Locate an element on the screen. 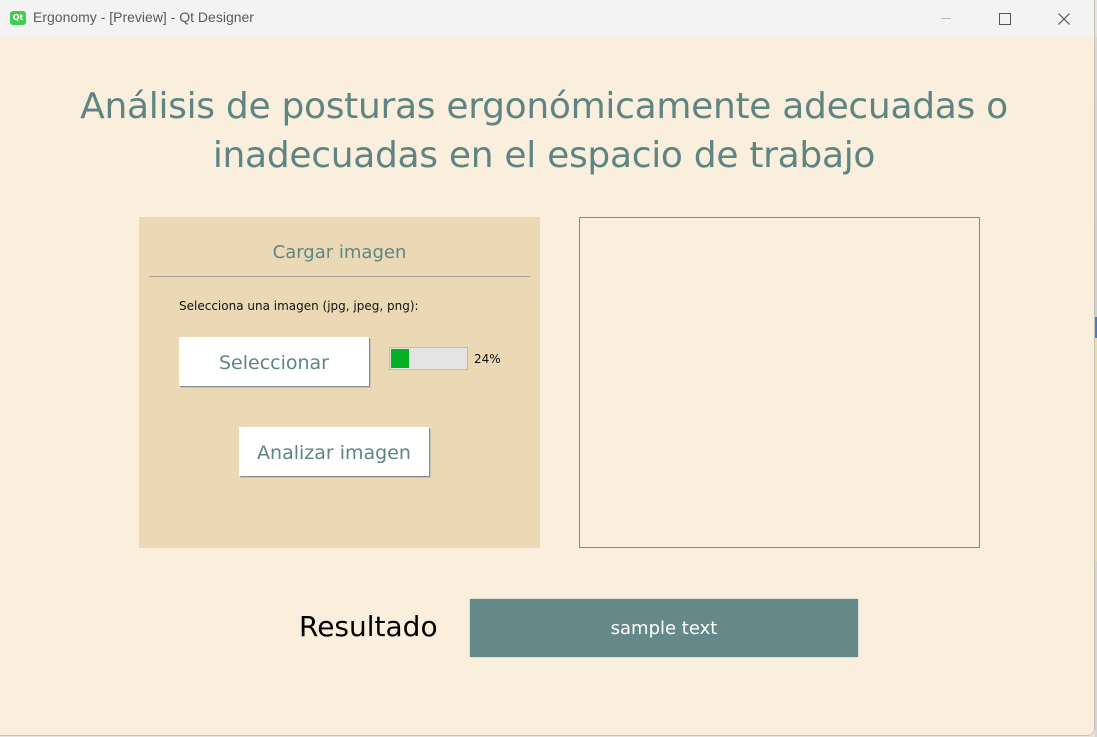 This screenshot has width=1097, height=737. close-icon is located at coordinates (1064, 18).